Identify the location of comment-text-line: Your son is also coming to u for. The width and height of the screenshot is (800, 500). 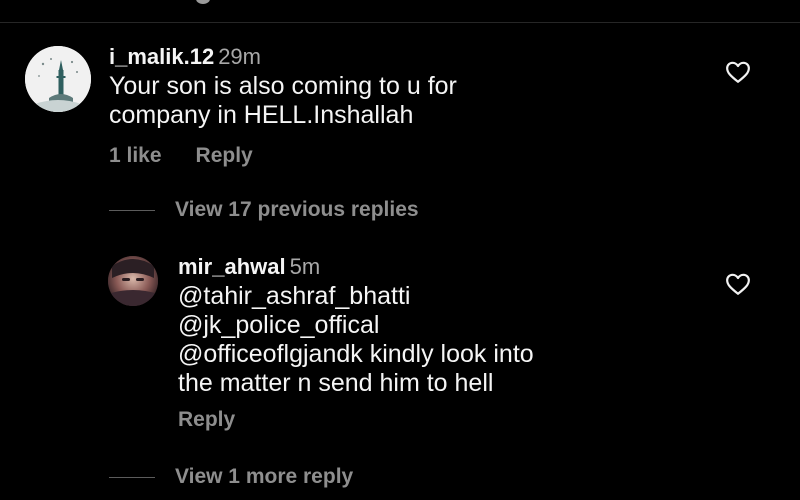
(283, 86).